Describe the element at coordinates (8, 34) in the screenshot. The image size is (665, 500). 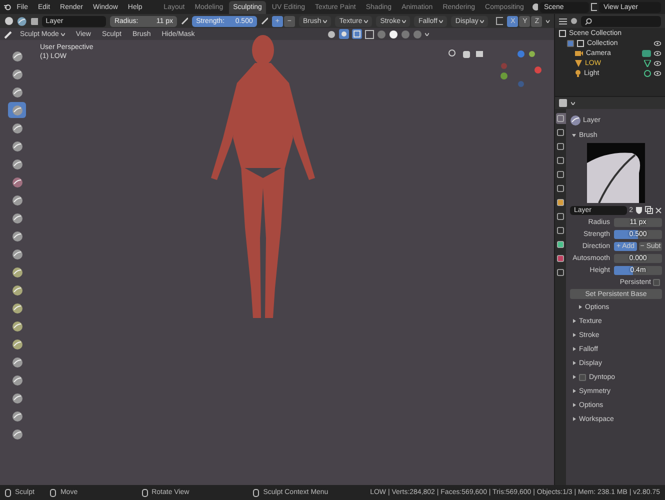
I see `brush-mode-icon` at that location.